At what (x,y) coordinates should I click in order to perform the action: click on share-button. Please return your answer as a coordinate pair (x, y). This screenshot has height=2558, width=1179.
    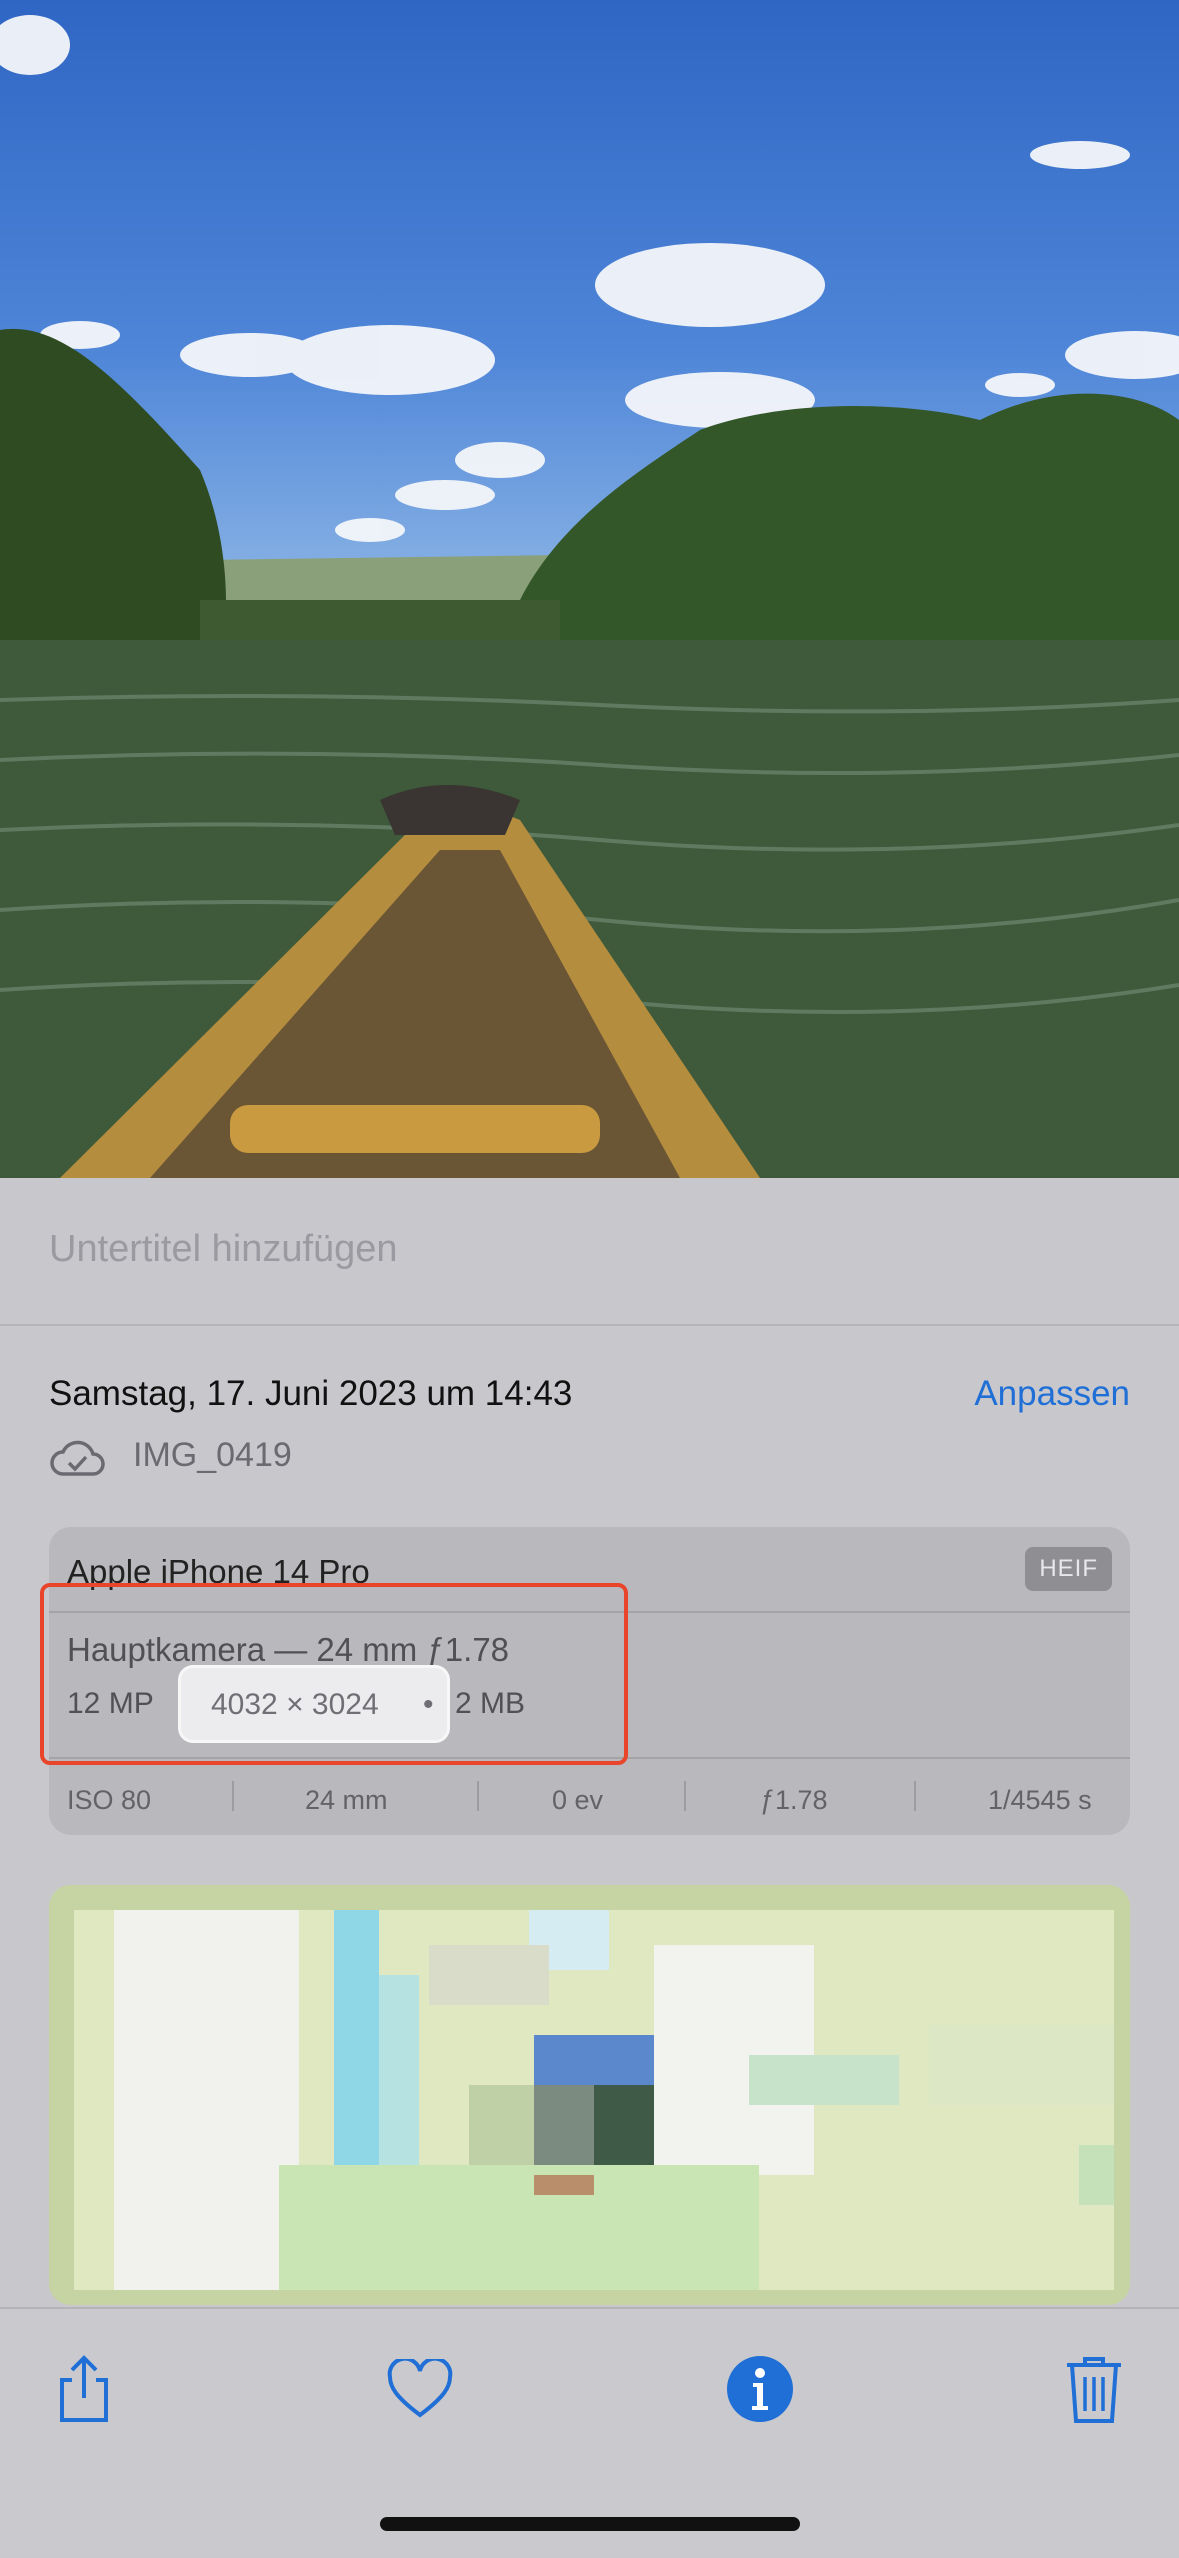
    Looking at the image, I should click on (84, 2389).